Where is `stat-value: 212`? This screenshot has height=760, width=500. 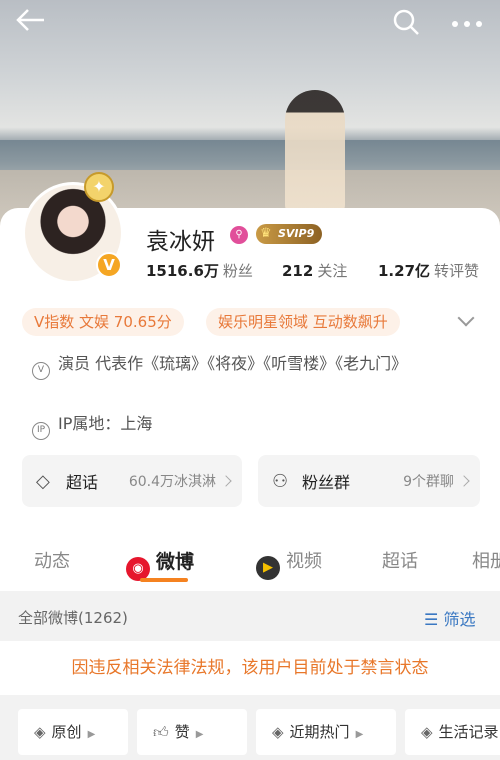 stat-value: 212 is located at coordinates (298, 271).